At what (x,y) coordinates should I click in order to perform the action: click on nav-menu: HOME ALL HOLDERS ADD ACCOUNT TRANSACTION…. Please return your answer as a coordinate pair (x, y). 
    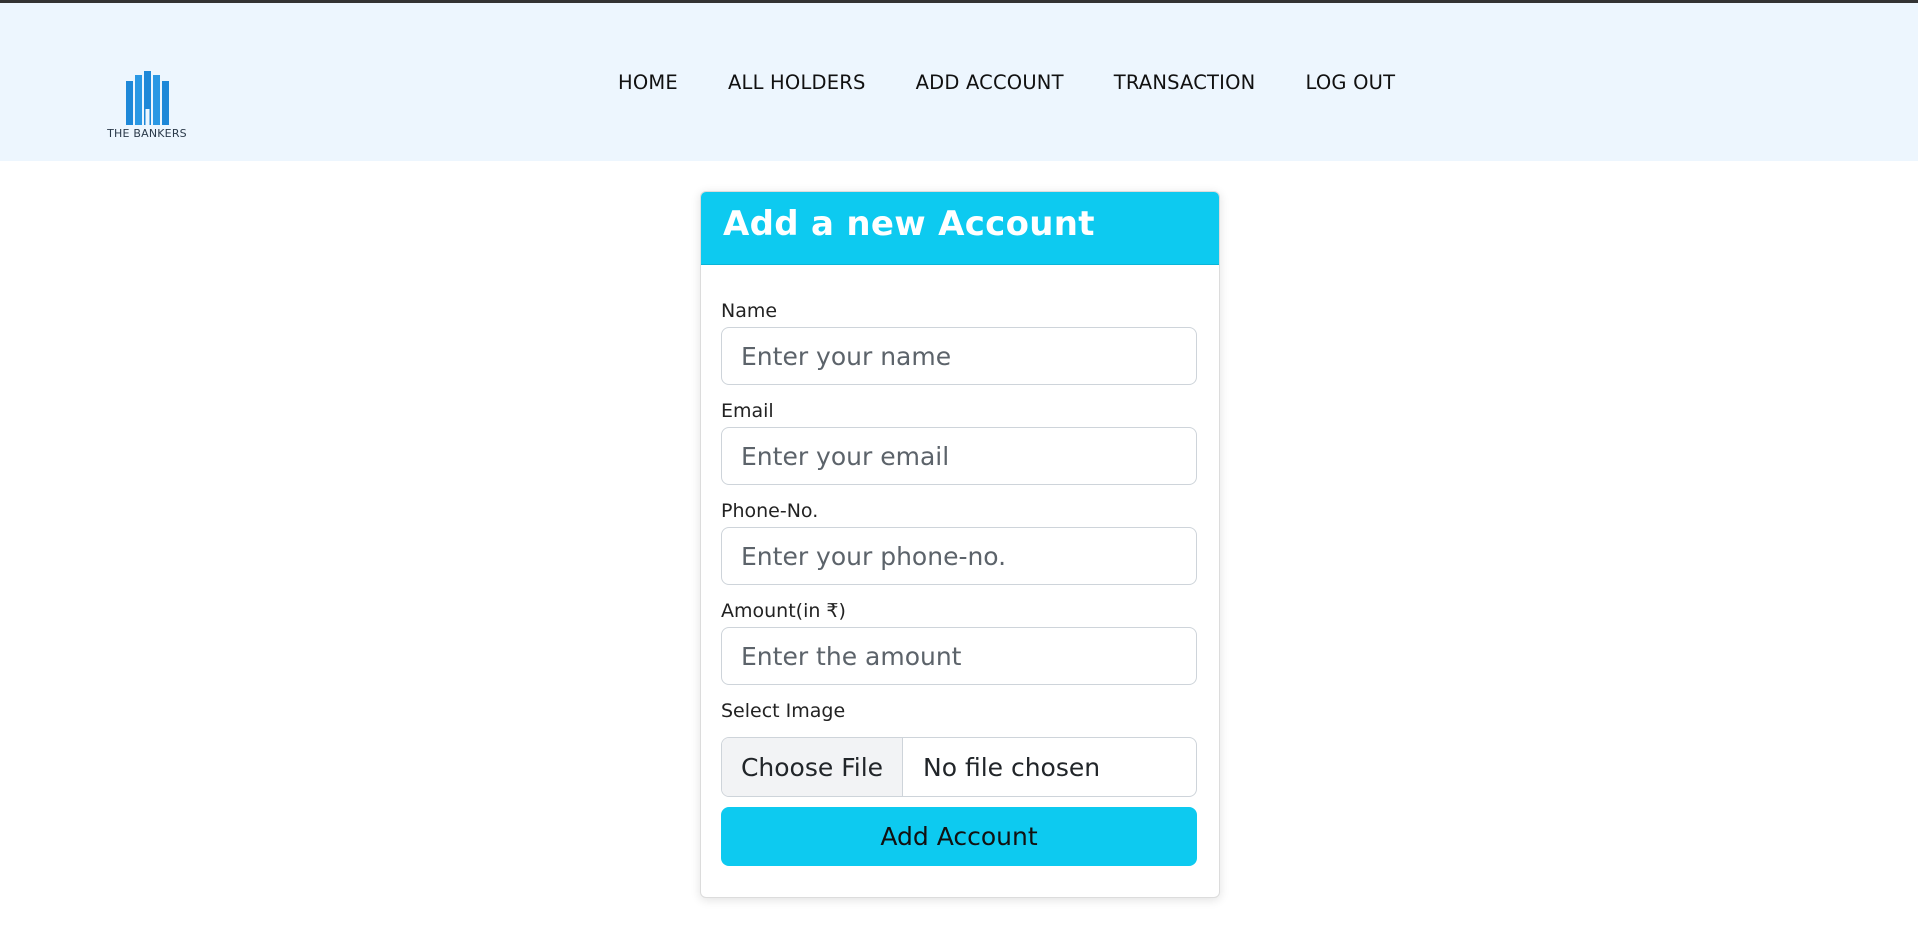
    Looking at the image, I should click on (1031, 82).